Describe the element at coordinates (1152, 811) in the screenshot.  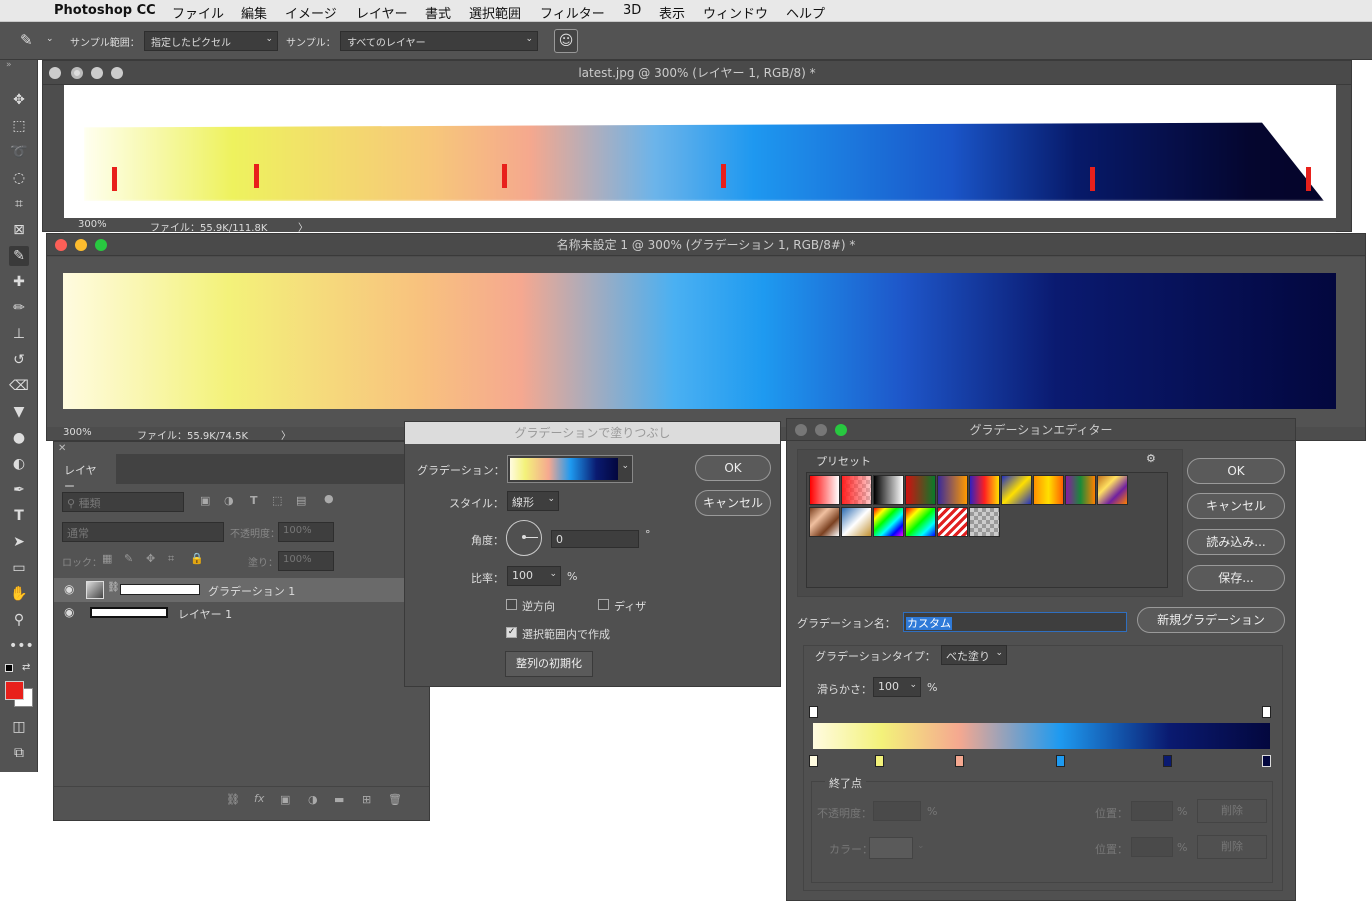
I see `stop-opacity-position-field` at that location.